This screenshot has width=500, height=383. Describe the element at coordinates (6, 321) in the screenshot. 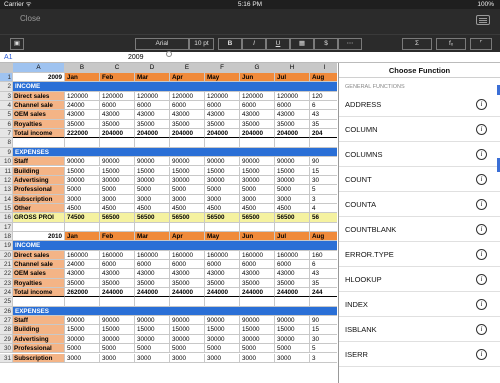

I see `row-header: 27` at that location.